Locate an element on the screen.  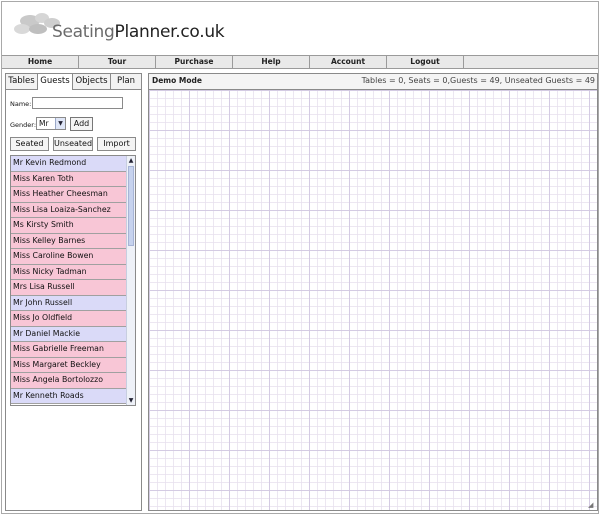
import-button: Import is located at coordinates (116, 144).